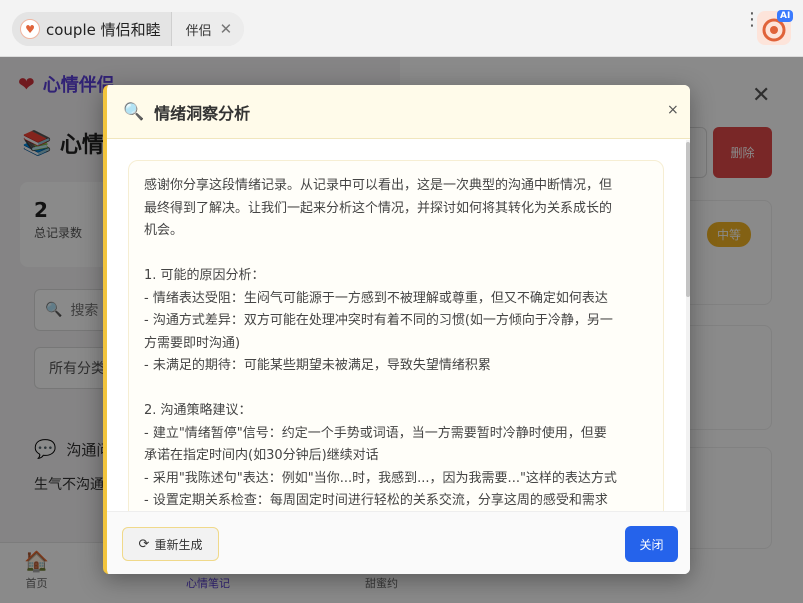 The image size is (803, 603). What do you see at coordinates (401, 28) in the screenshot?
I see `browser-chrome: ♥ couple 情侣和睦 伴侣 ✕ ⋮ AI` at bounding box center [401, 28].